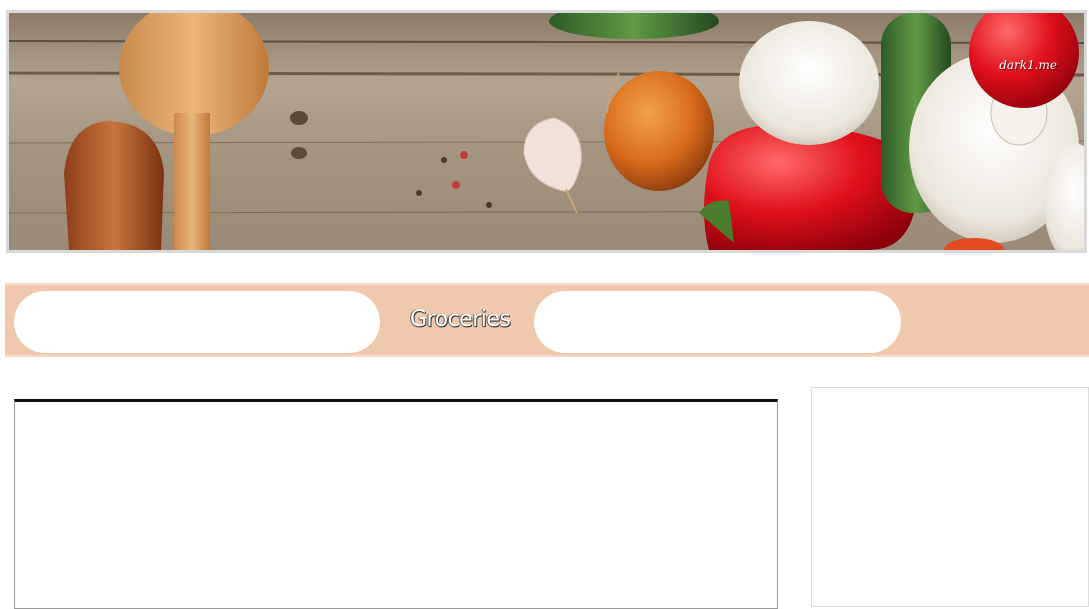 Image resolution: width=1089 pixels, height=609 pixels. What do you see at coordinates (460, 319) in the screenshot?
I see `nav-item-groceries: Groceries` at bounding box center [460, 319].